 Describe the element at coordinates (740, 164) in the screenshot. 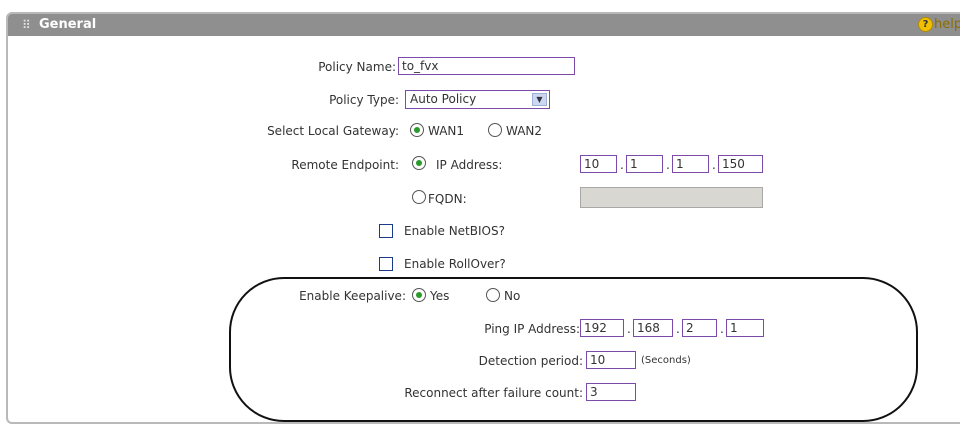

I see `remote-ip-octet-4: 150` at that location.